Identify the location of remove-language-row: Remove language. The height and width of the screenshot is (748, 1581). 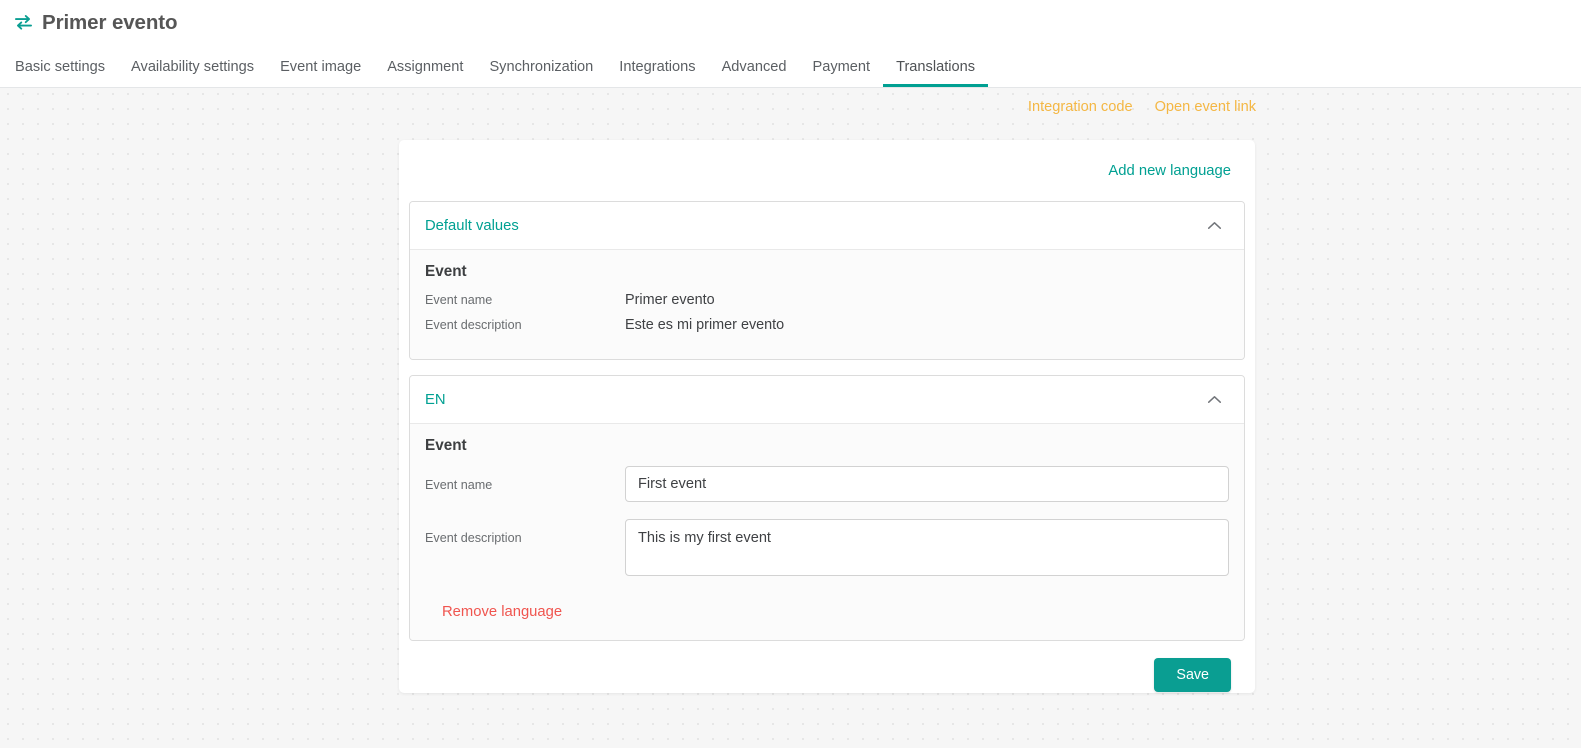
(827, 610).